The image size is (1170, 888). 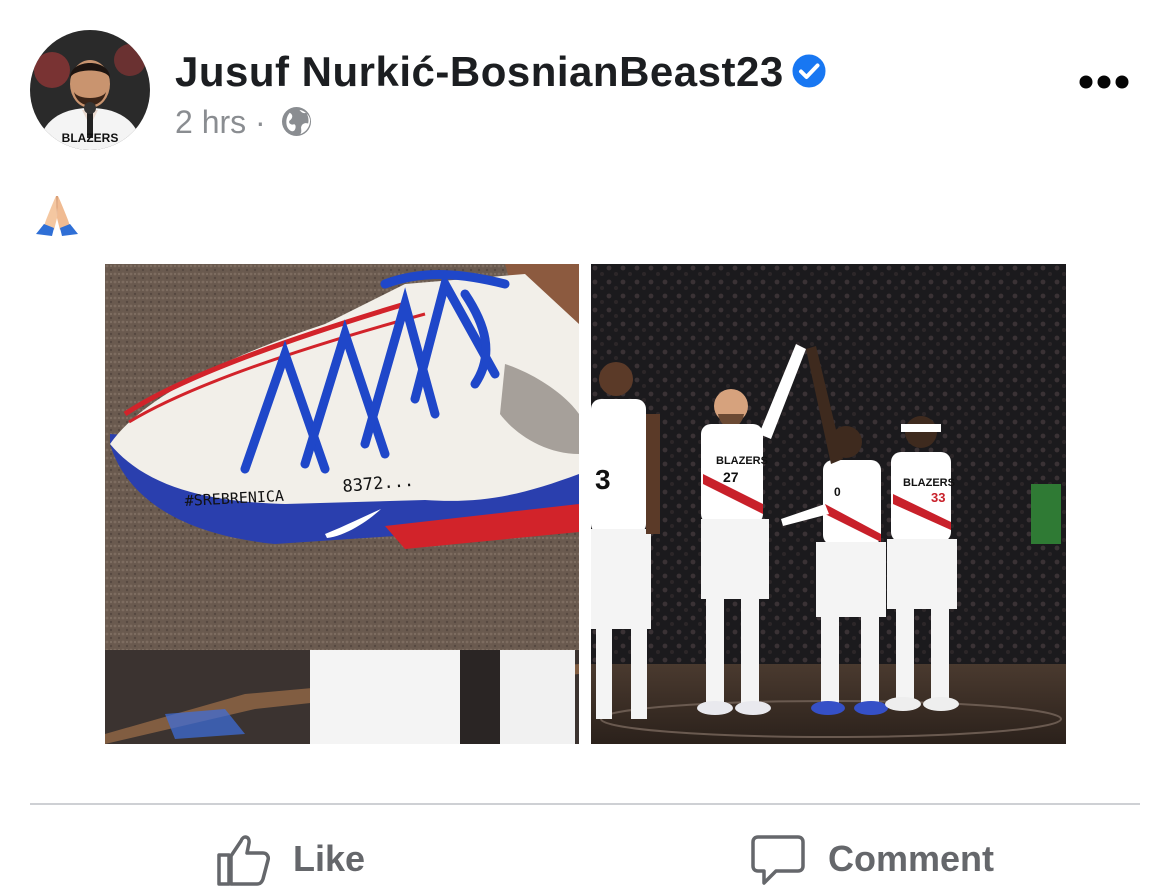 I want to click on post-body-emoji, so click(x=57, y=215).